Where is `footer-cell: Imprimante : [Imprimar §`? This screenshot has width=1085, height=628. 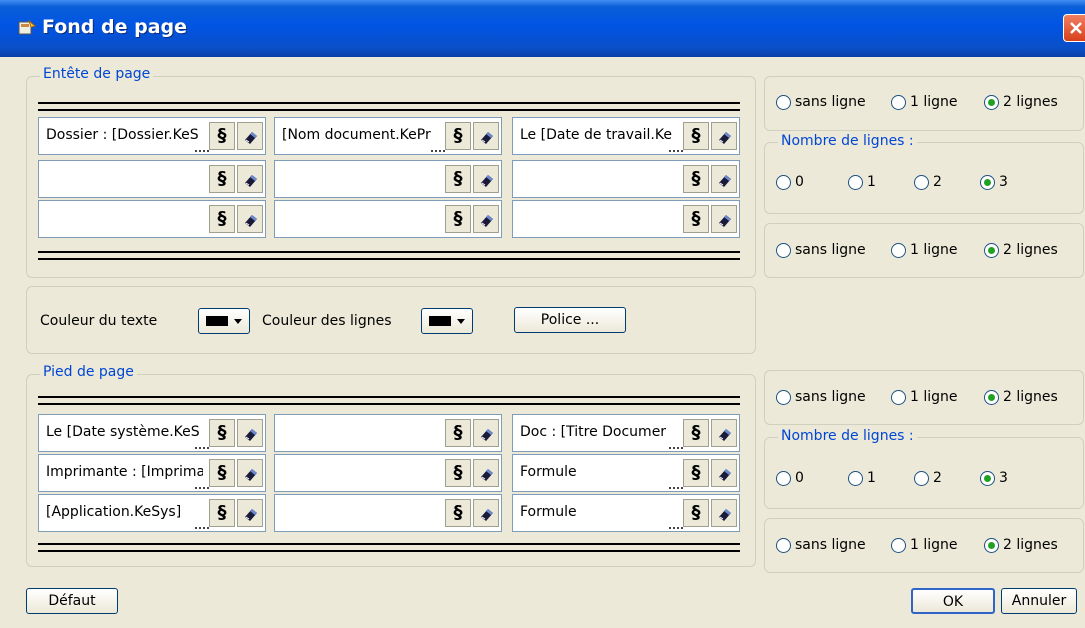
footer-cell: Imprimante : [Imprimar § is located at coordinates (152, 473).